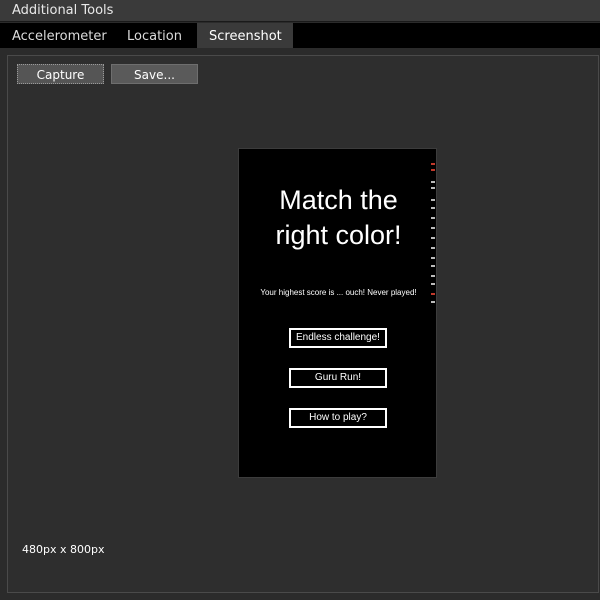  What do you see at coordinates (154, 35) in the screenshot?
I see `tab-location: Location` at bounding box center [154, 35].